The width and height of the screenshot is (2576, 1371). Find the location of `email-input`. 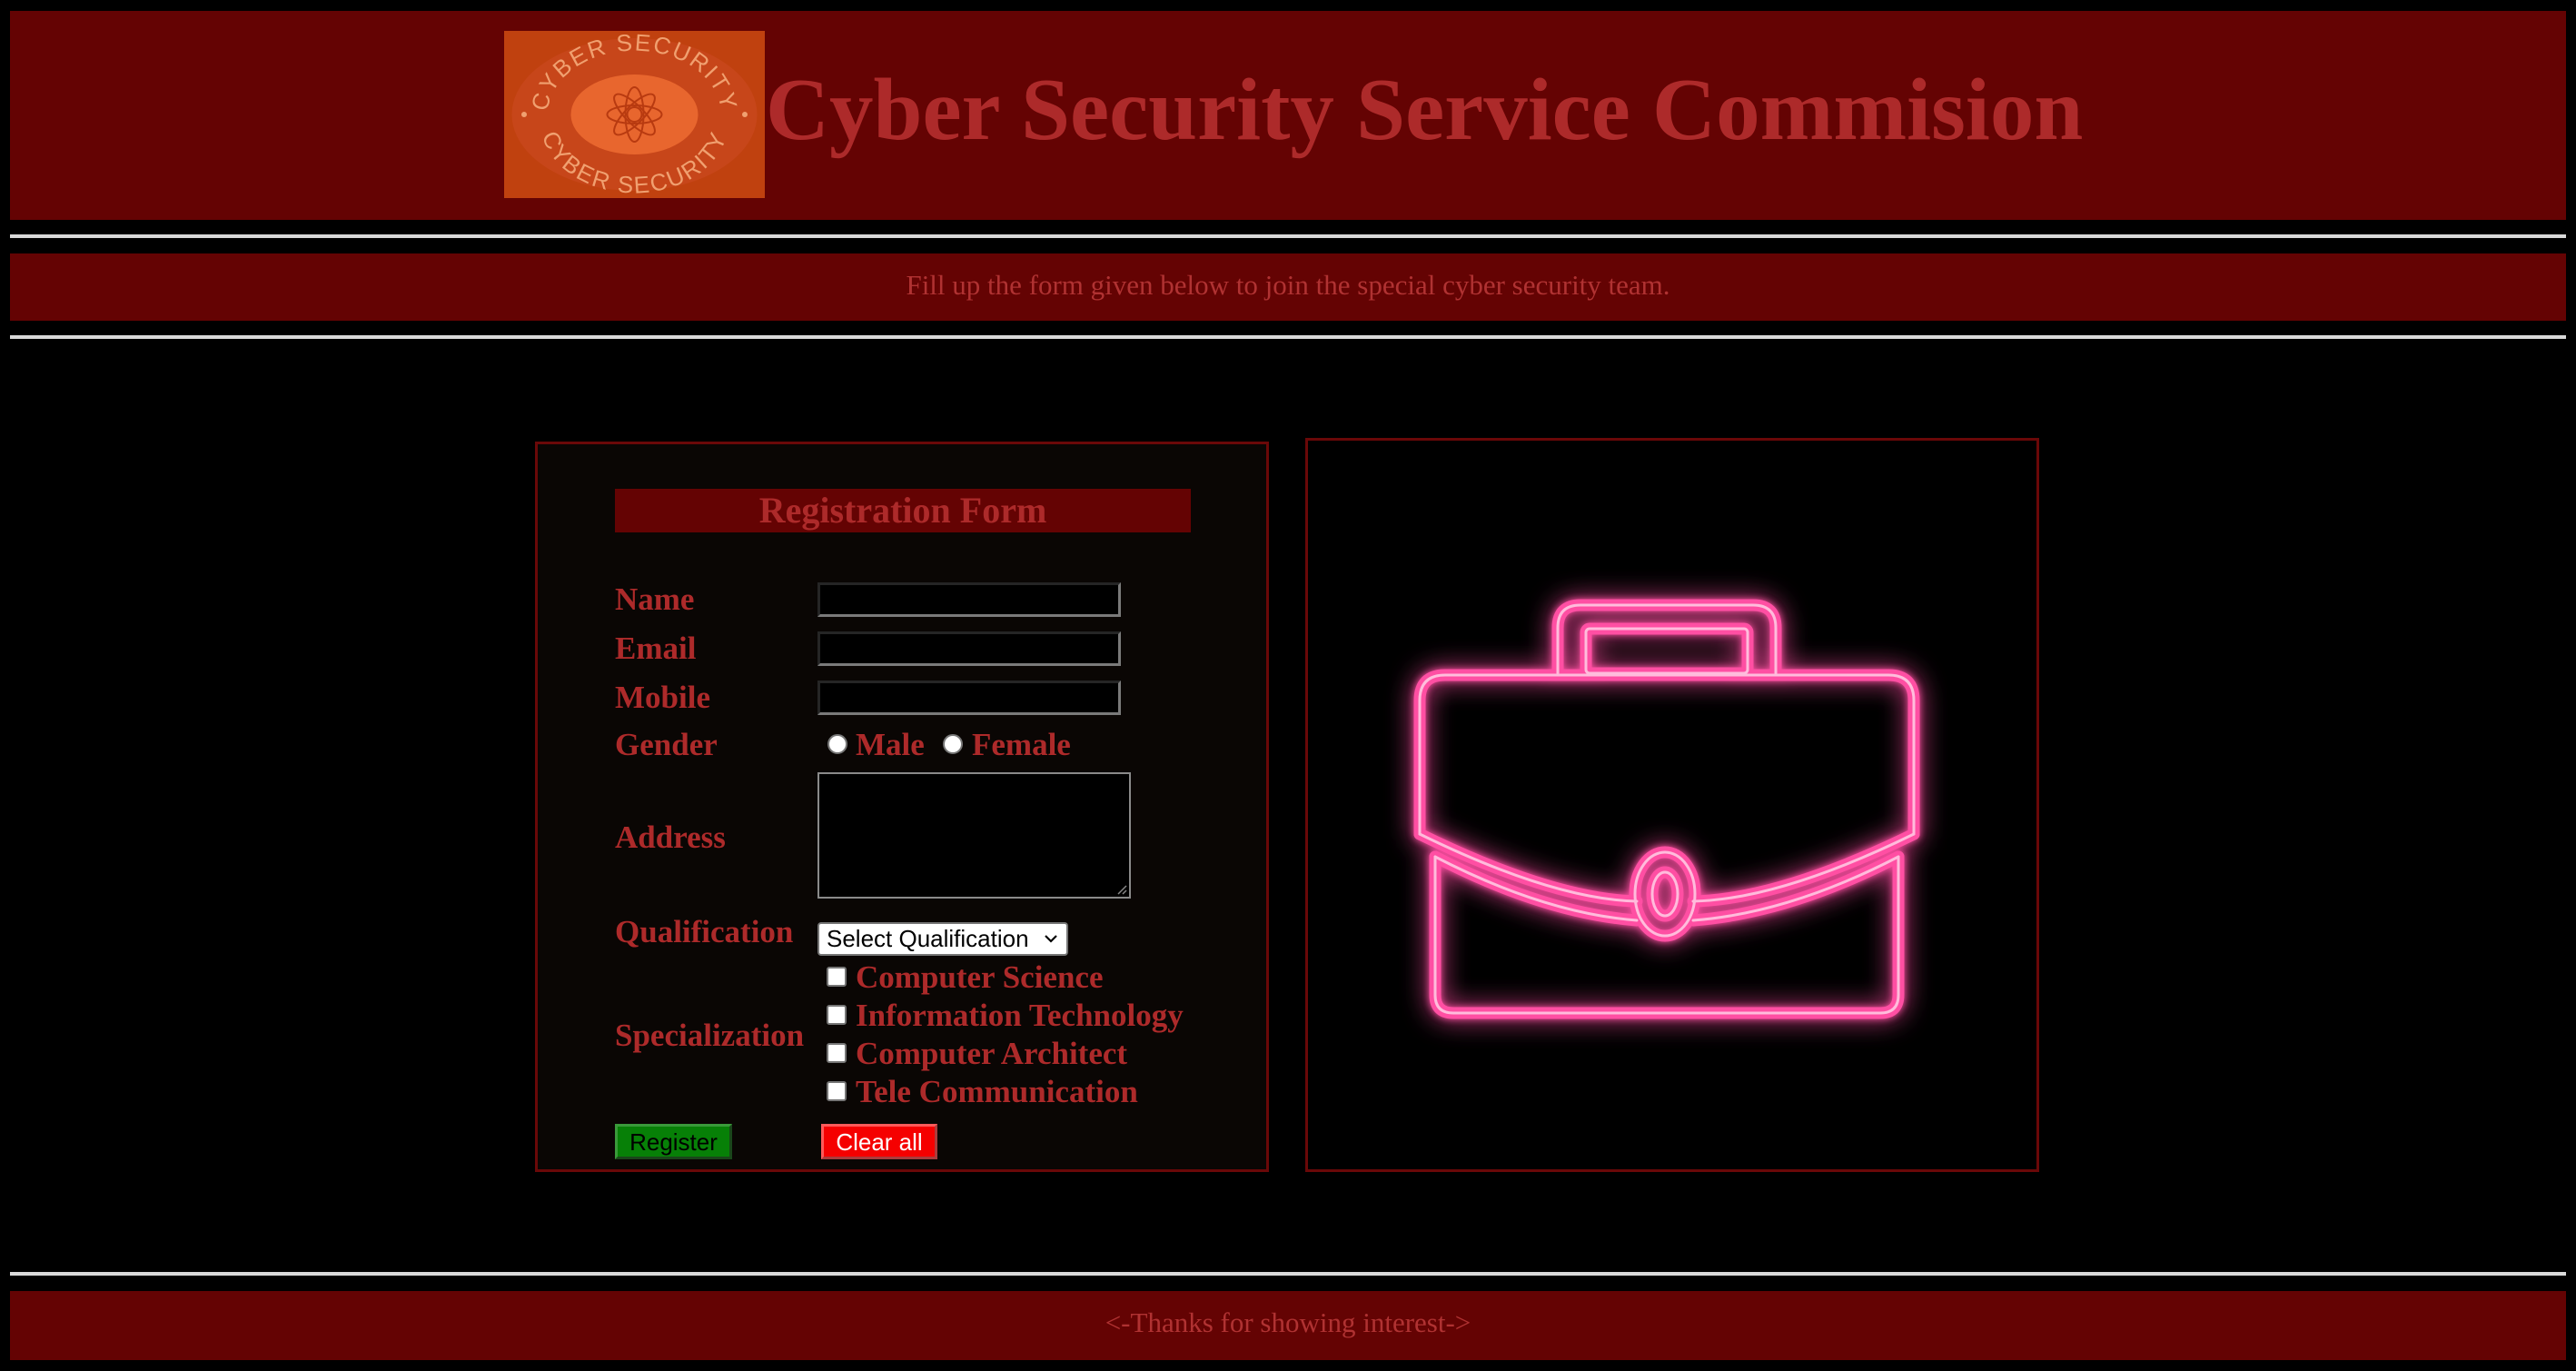

email-input is located at coordinates (969, 648).